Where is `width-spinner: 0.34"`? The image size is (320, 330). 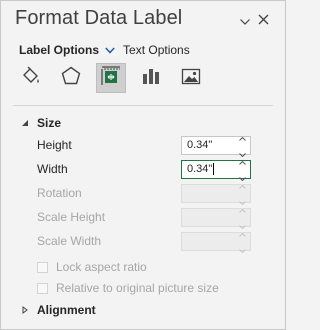 width-spinner: 0.34" is located at coordinates (216, 170).